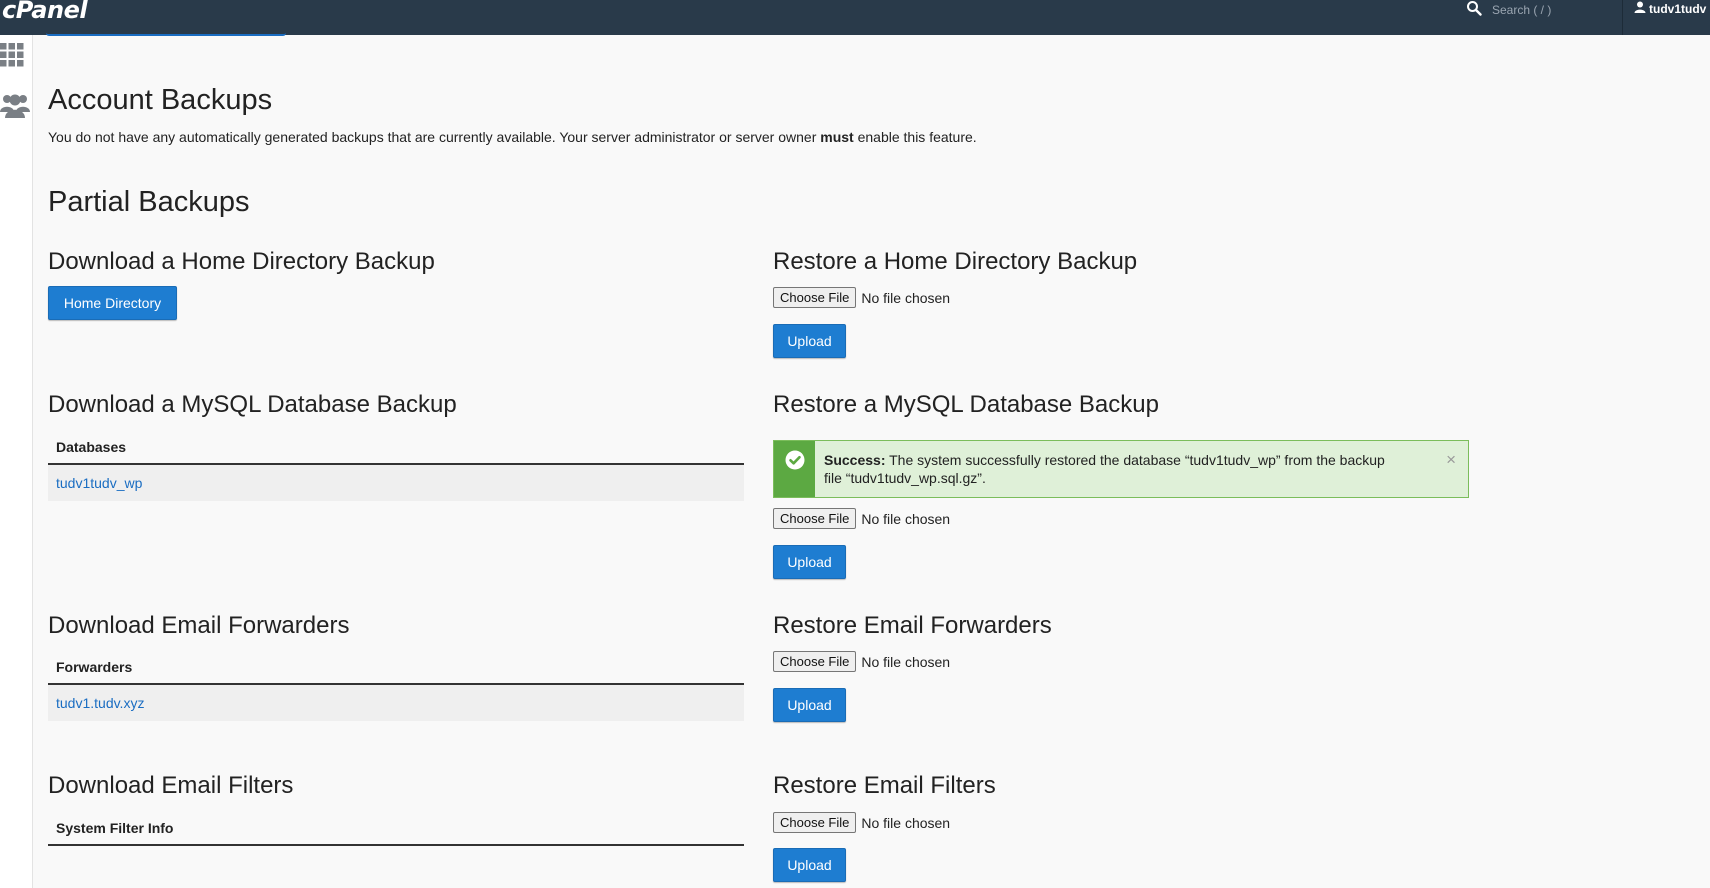  Describe the element at coordinates (1640, 8) in the screenshot. I see `user-icon` at that location.